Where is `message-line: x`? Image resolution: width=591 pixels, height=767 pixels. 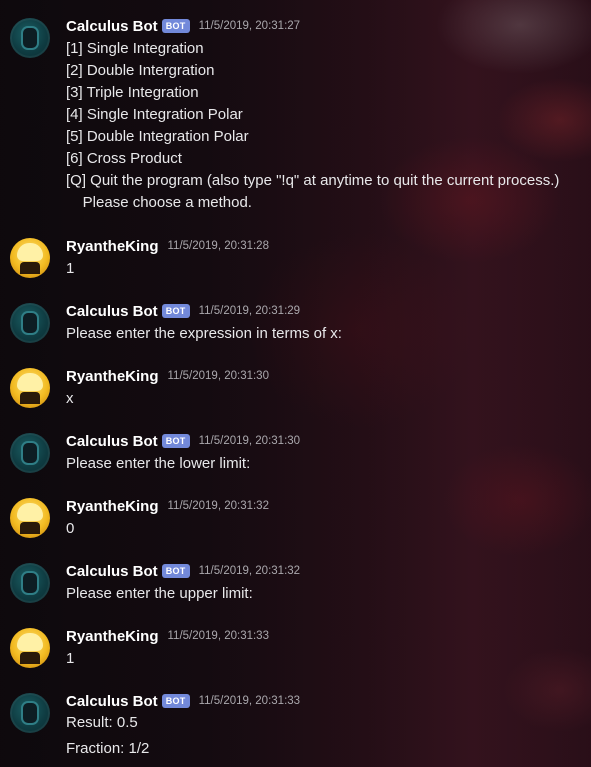
message-line: x is located at coordinates (70, 398).